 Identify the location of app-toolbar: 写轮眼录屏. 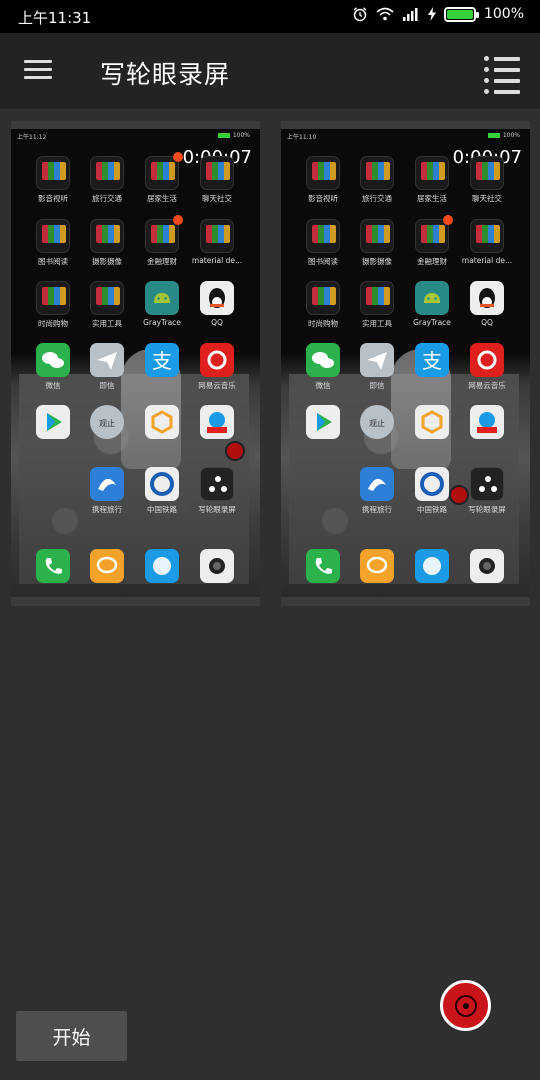
(270, 71).